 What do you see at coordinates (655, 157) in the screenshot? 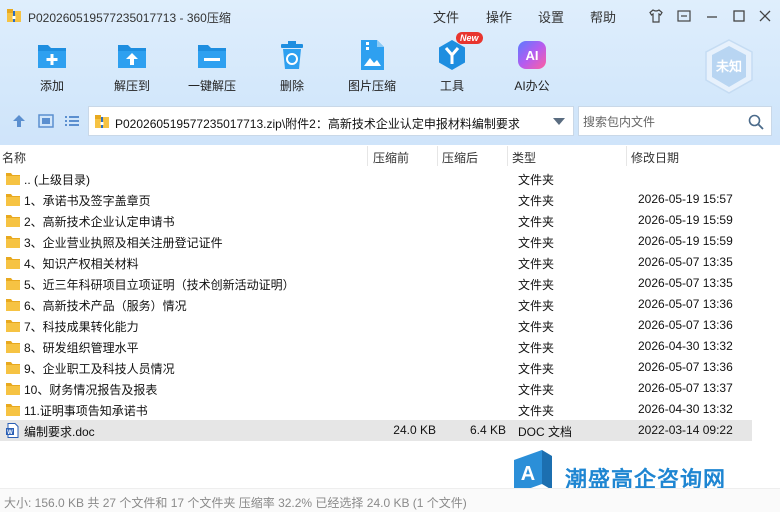
I see `column-modified: 修改日期` at bounding box center [655, 157].